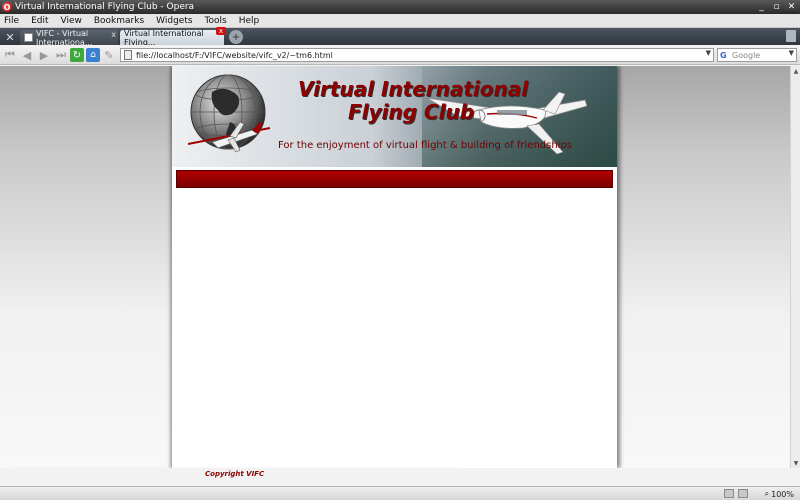  I want to click on minimize-button: _, so click(761, 6).